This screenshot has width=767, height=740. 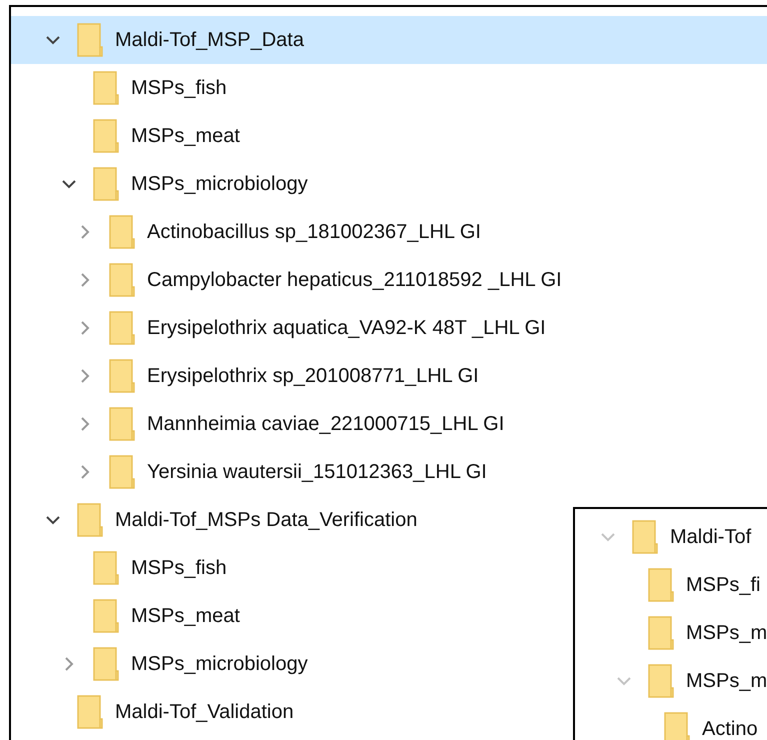 I want to click on tree-item: Actinobacillus sp_181002367_LHL GI, so click(x=389, y=232).